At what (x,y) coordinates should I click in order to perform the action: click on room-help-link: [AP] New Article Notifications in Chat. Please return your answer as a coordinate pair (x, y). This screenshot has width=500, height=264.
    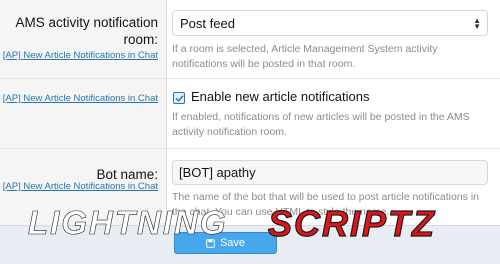
    Looking at the image, I should click on (80, 55).